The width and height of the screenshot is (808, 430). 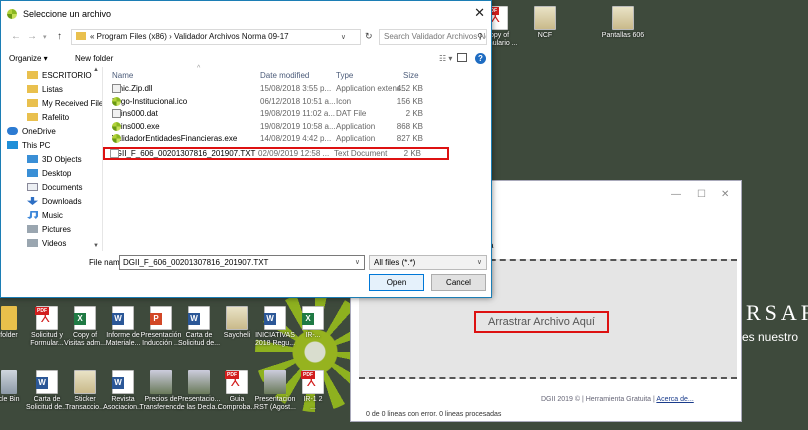 I want to click on nav-item: Desktop, so click(x=49, y=175).